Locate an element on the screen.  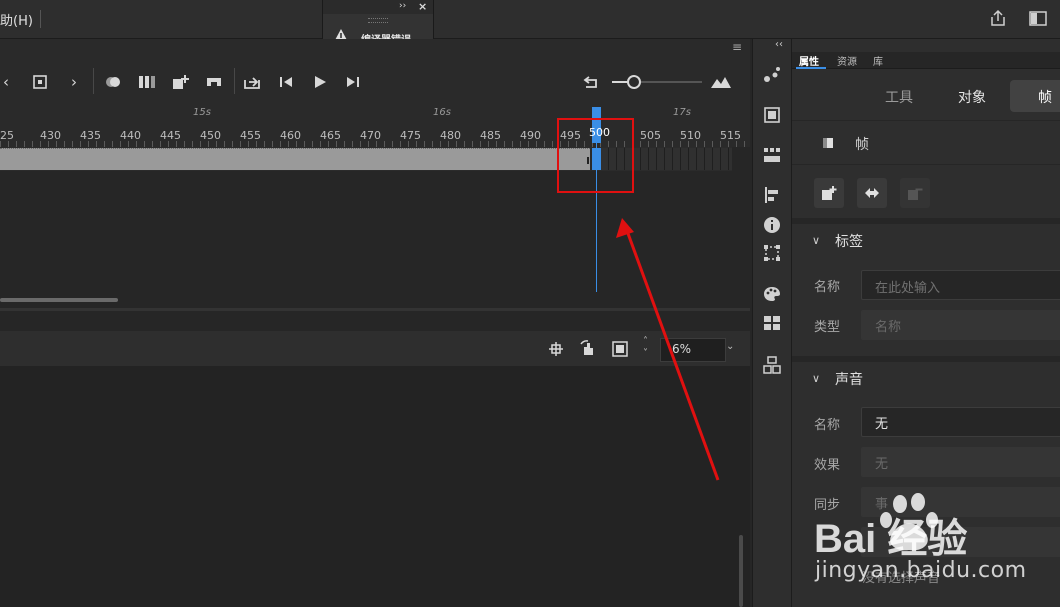
sound-name-value: 无 is located at coordinates (882, 424).